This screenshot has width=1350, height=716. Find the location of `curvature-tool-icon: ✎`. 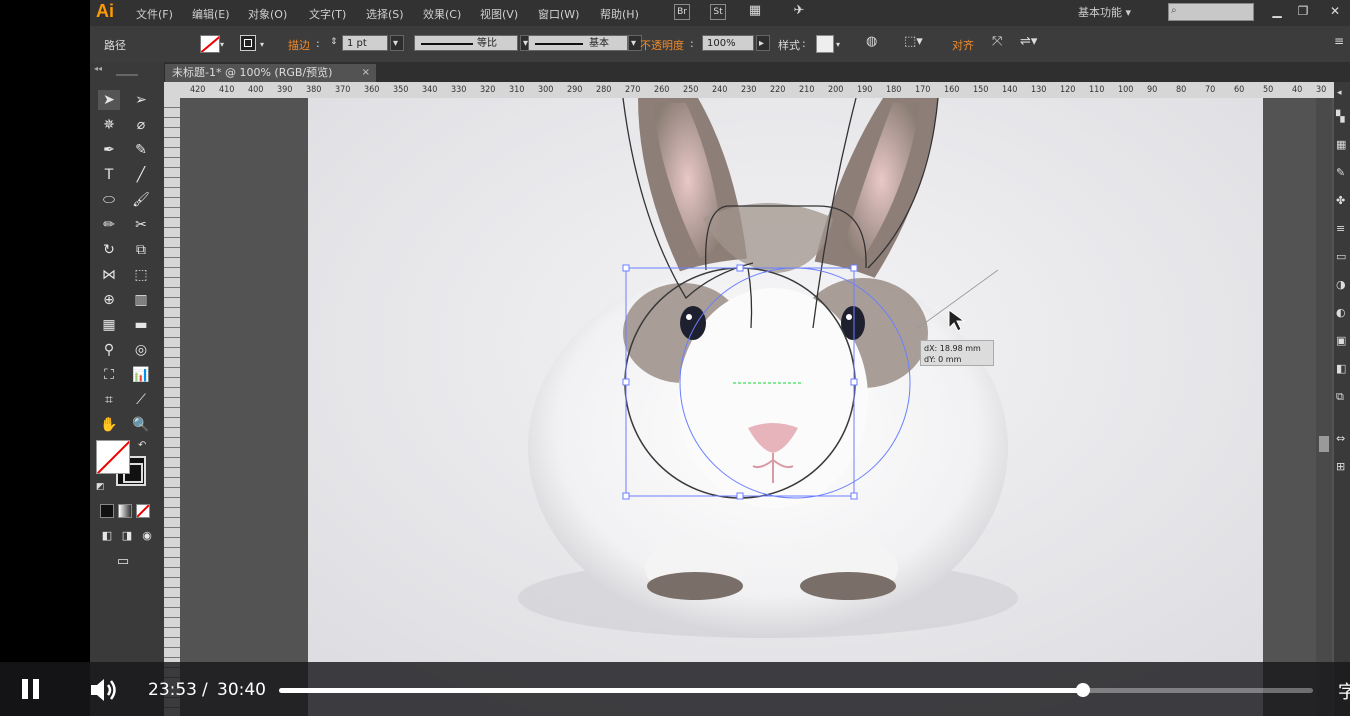

curvature-tool-icon: ✎ is located at coordinates (141, 150).